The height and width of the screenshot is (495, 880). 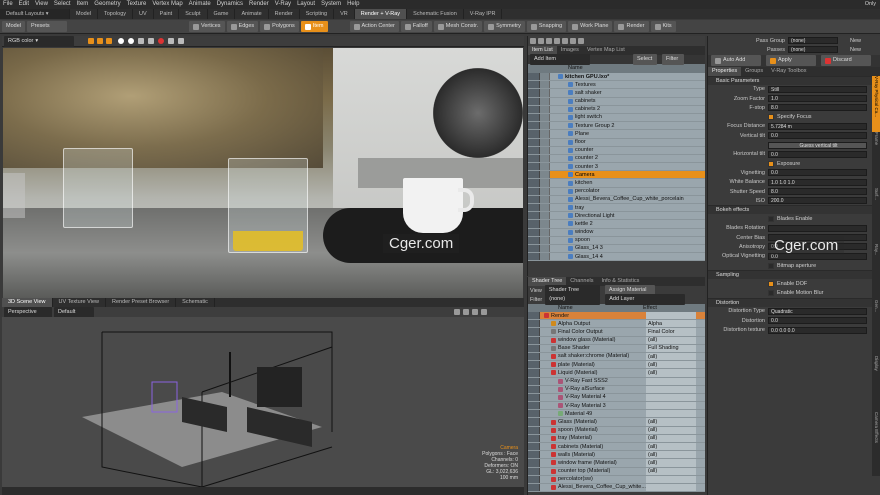 What do you see at coordinates (616, 224) in the screenshot?
I see `list-item: kettle 2` at bounding box center [616, 224].